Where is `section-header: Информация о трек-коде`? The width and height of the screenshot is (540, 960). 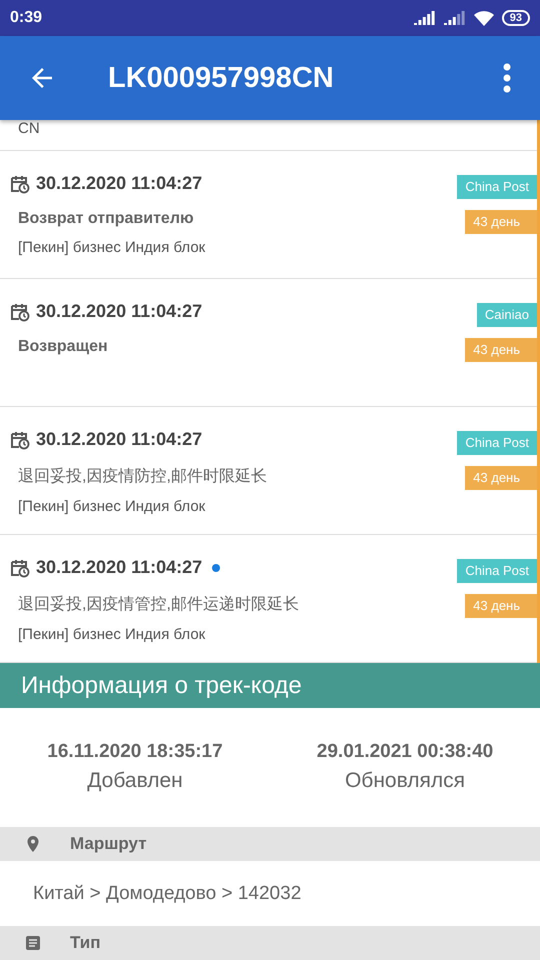 section-header: Информация о трек-коде is located at coordinates (270, 685).